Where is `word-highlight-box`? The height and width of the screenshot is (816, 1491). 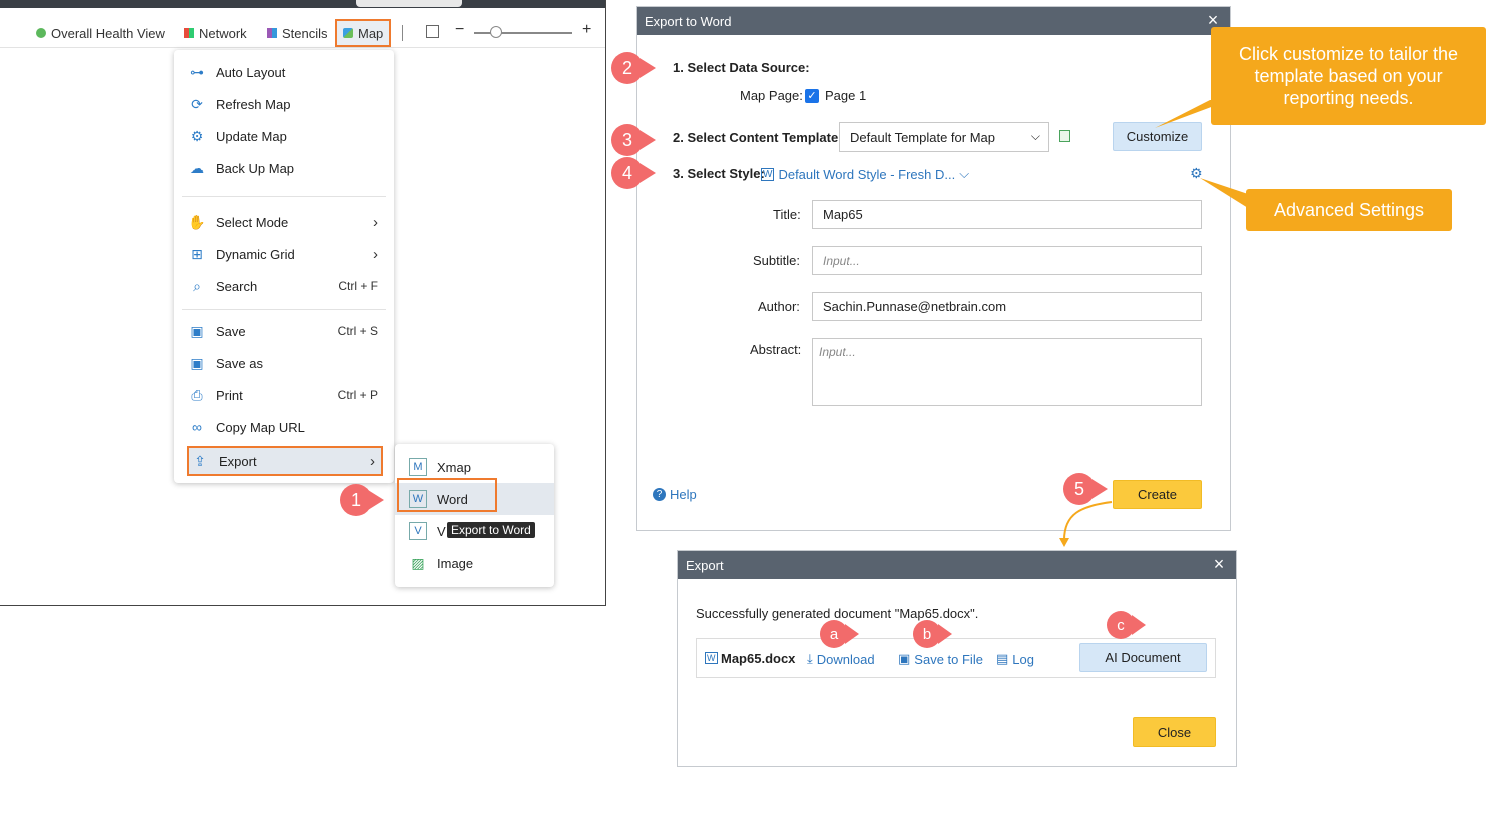
word-highlight-box is located at coordinates (447, 495).